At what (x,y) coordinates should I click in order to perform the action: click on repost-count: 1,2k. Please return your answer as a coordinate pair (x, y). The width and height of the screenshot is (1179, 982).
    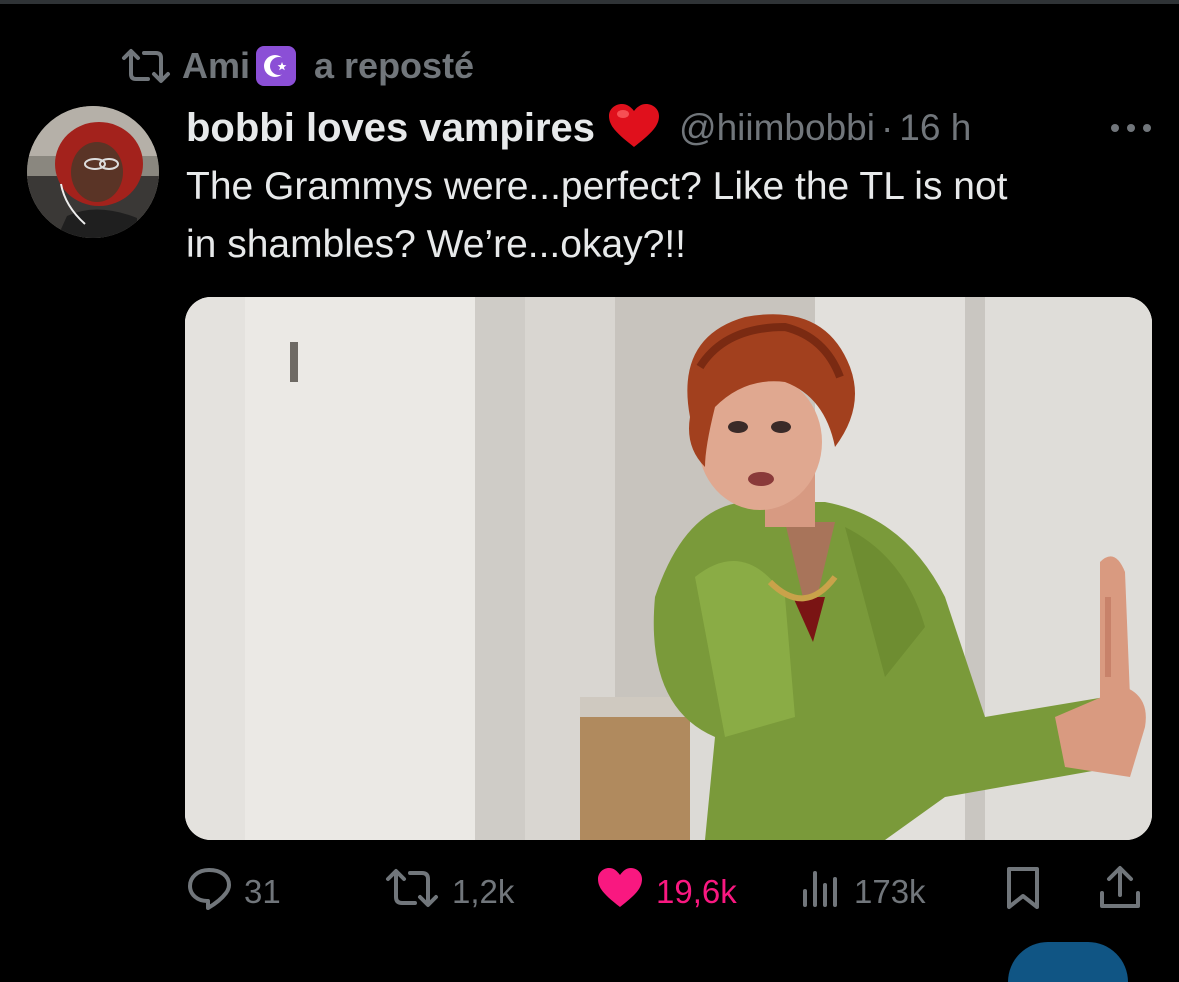
    Looking at the image, I should click on (483, 891).